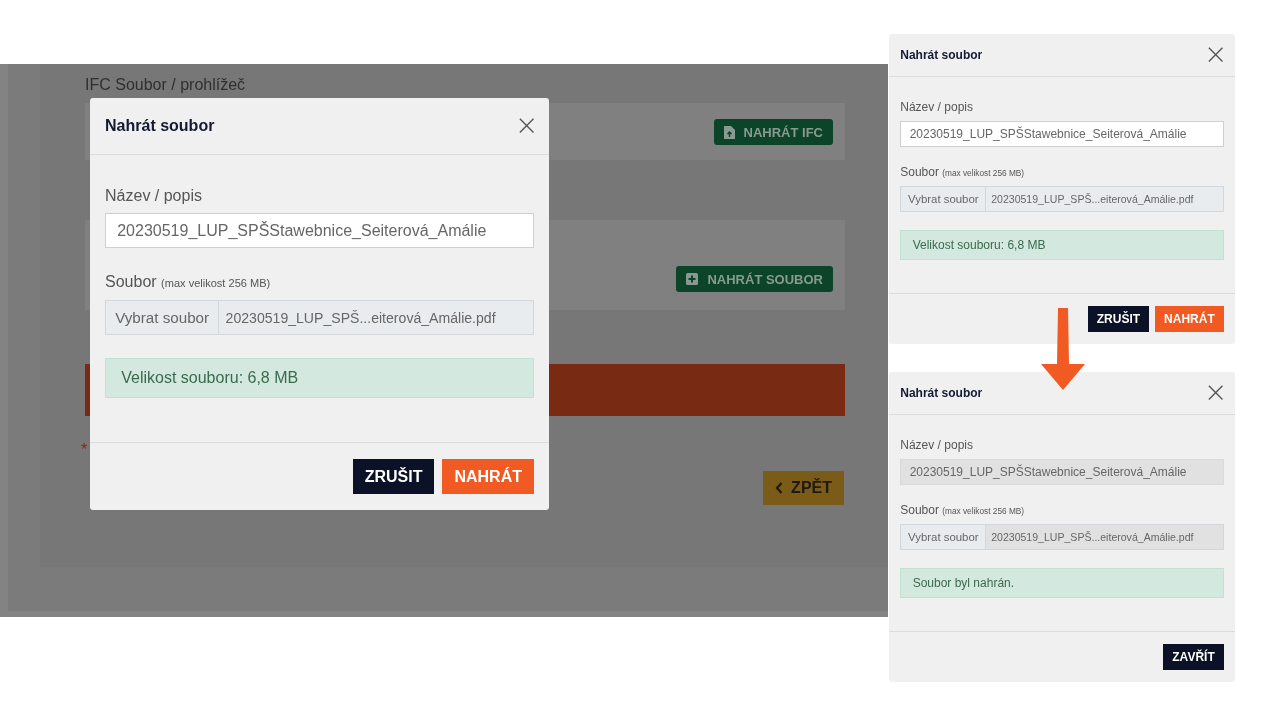 This screenshot has width=1280, height=720. Describe the element at coordinates (779, 488) in the screenshot. I see `chevron-left-icon` at that location.